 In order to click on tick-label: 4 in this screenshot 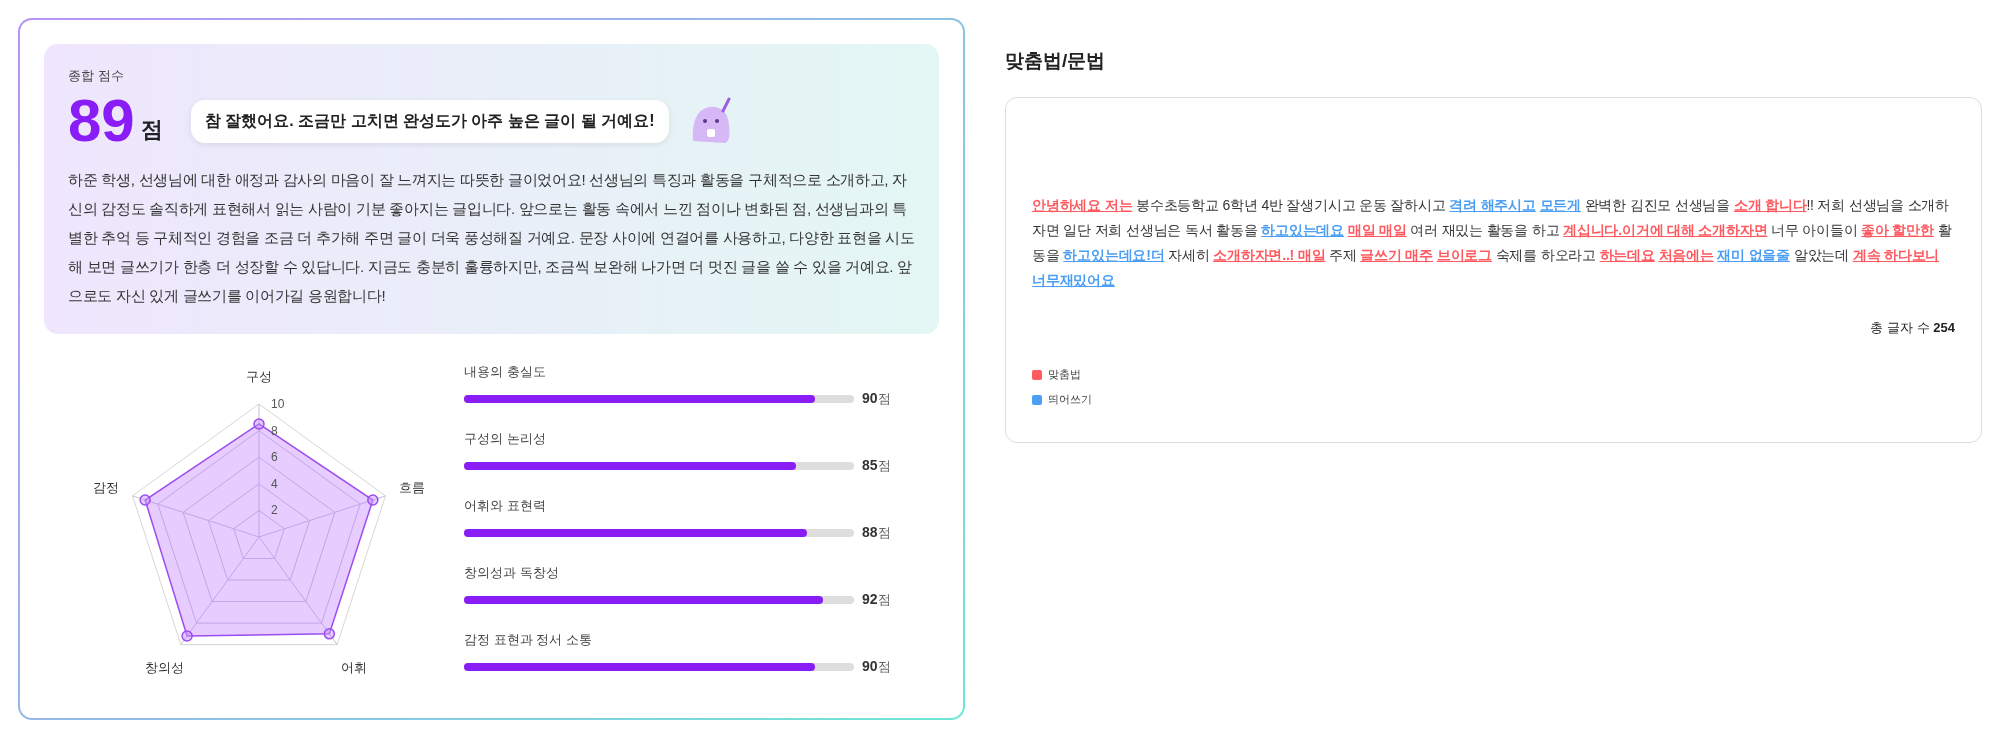, I will do `click(274, 483)`.